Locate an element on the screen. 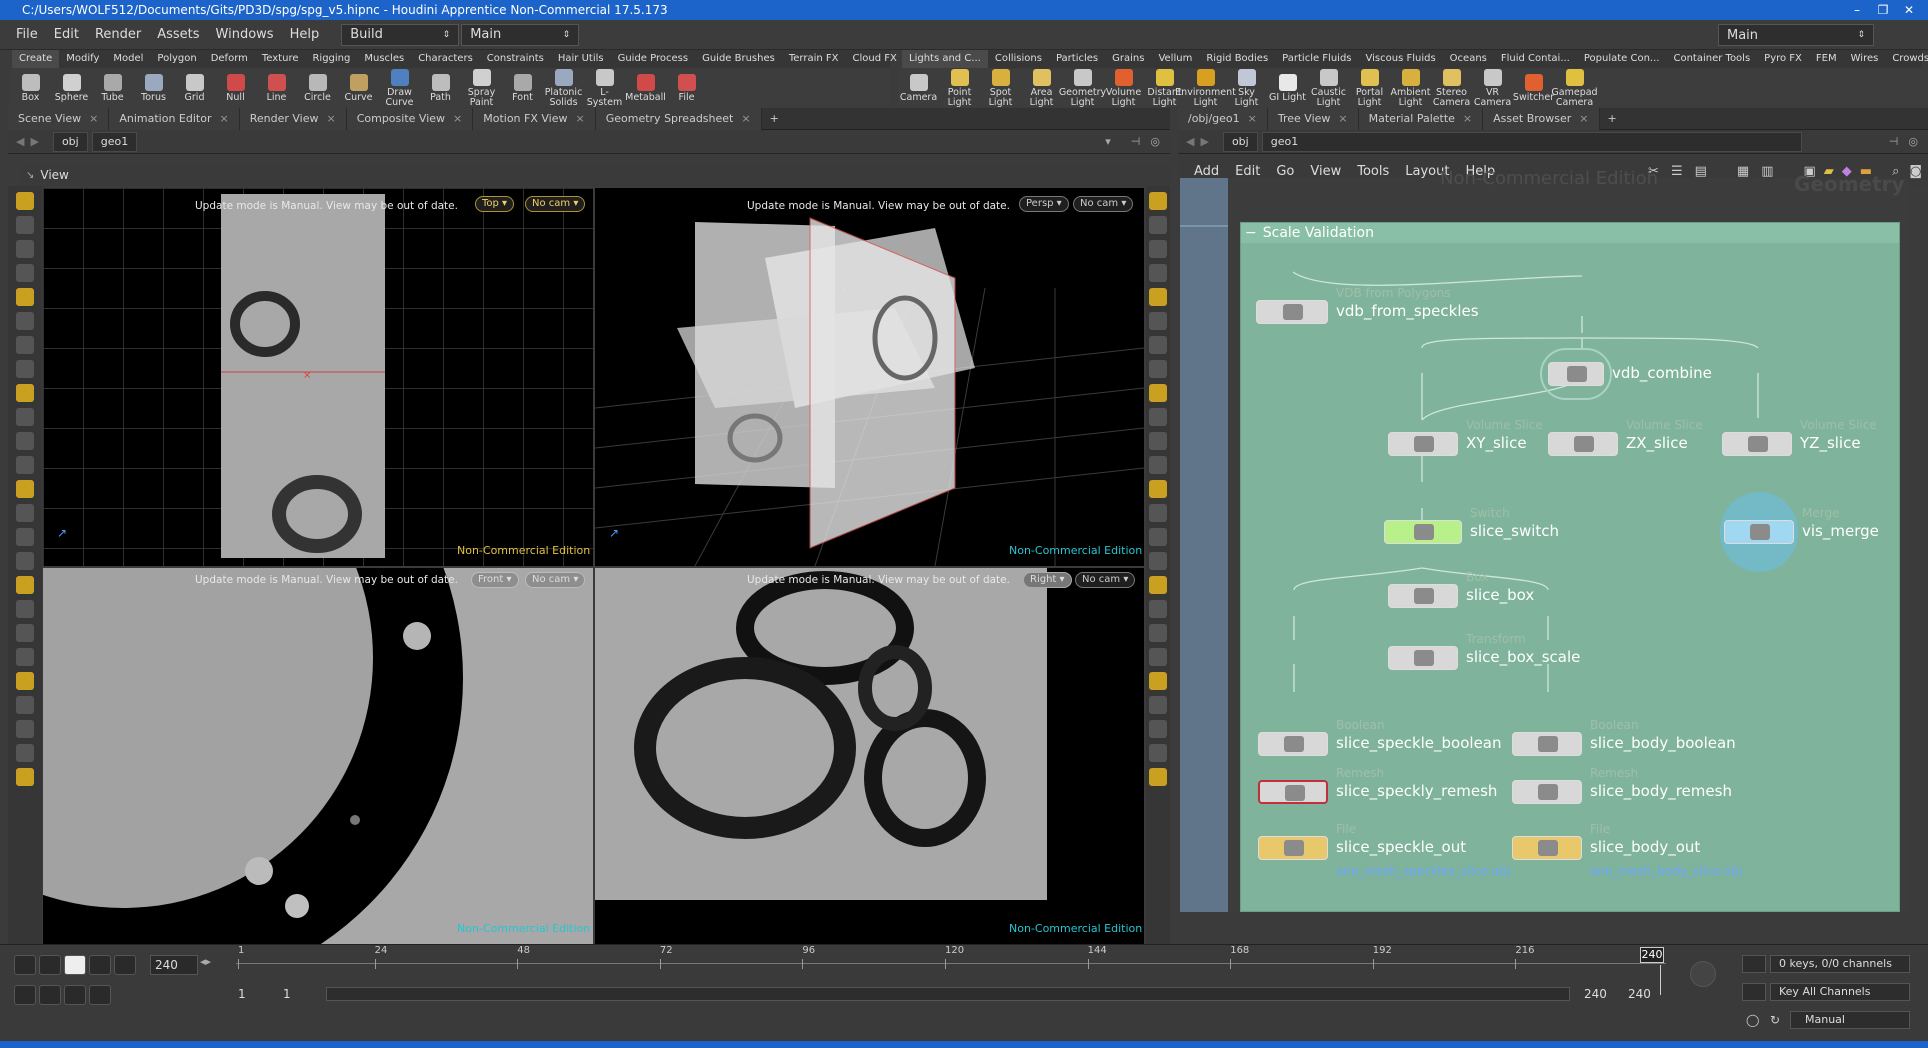 The image size is (1928, 1048). timeline-track is located at coordinates (951, 963).